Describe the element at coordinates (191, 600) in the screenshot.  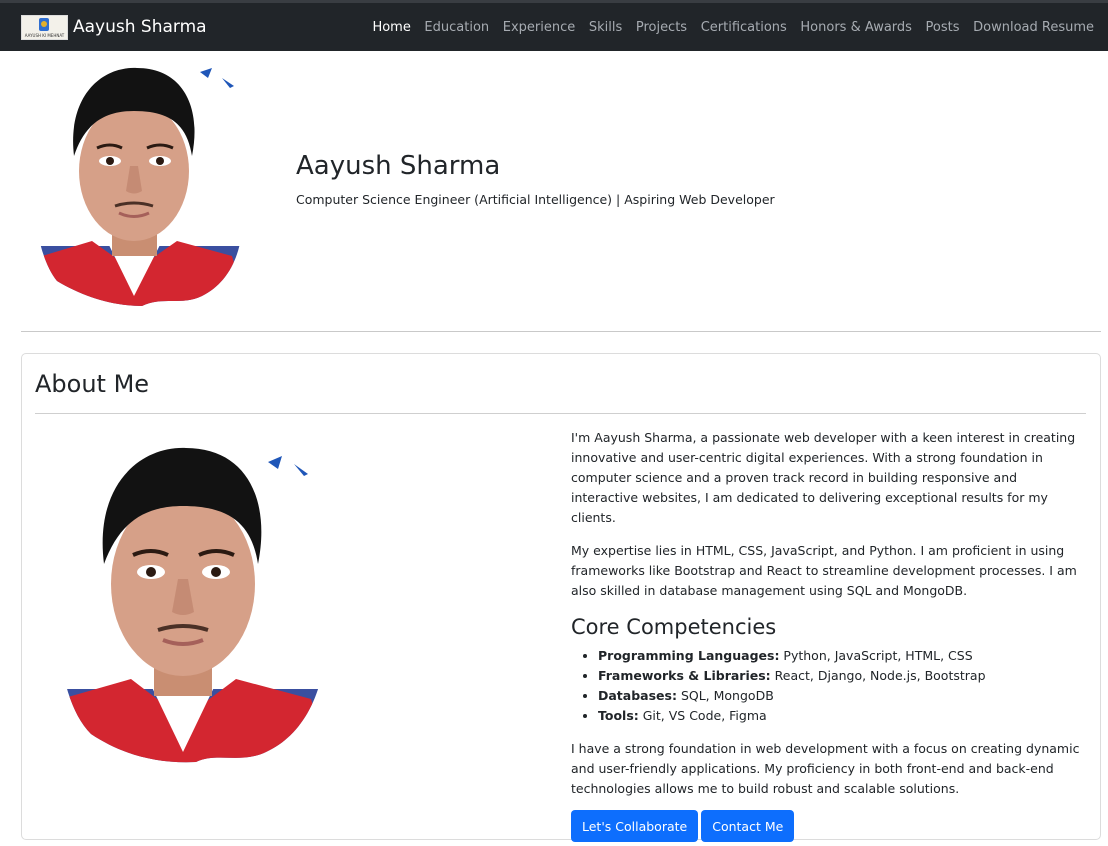
I see `about-profile-photo` at that location.